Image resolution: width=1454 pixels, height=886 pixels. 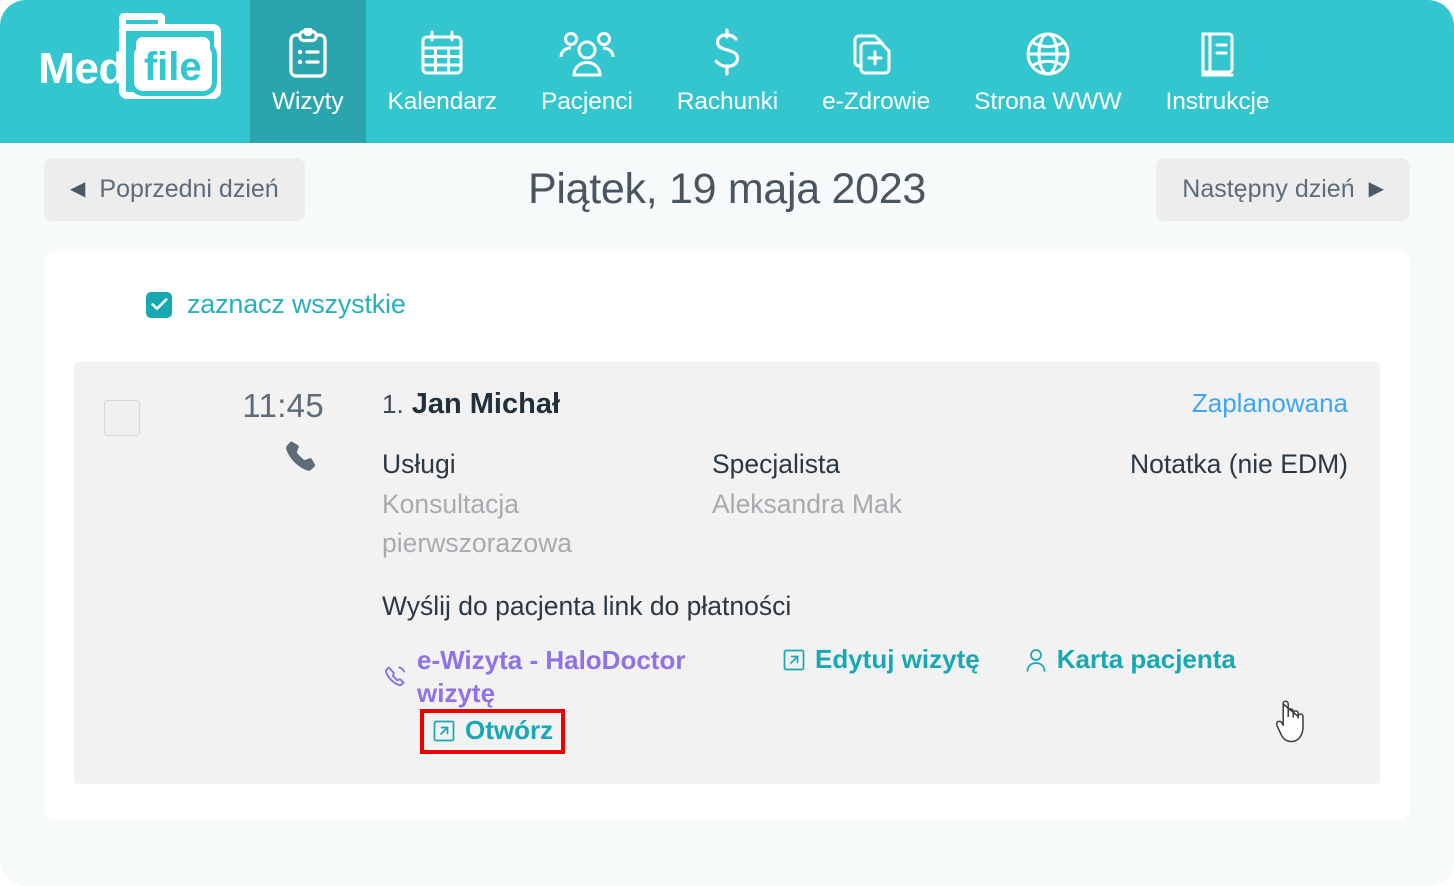 I want to click on phone-icon, so click(x=264, y=457).